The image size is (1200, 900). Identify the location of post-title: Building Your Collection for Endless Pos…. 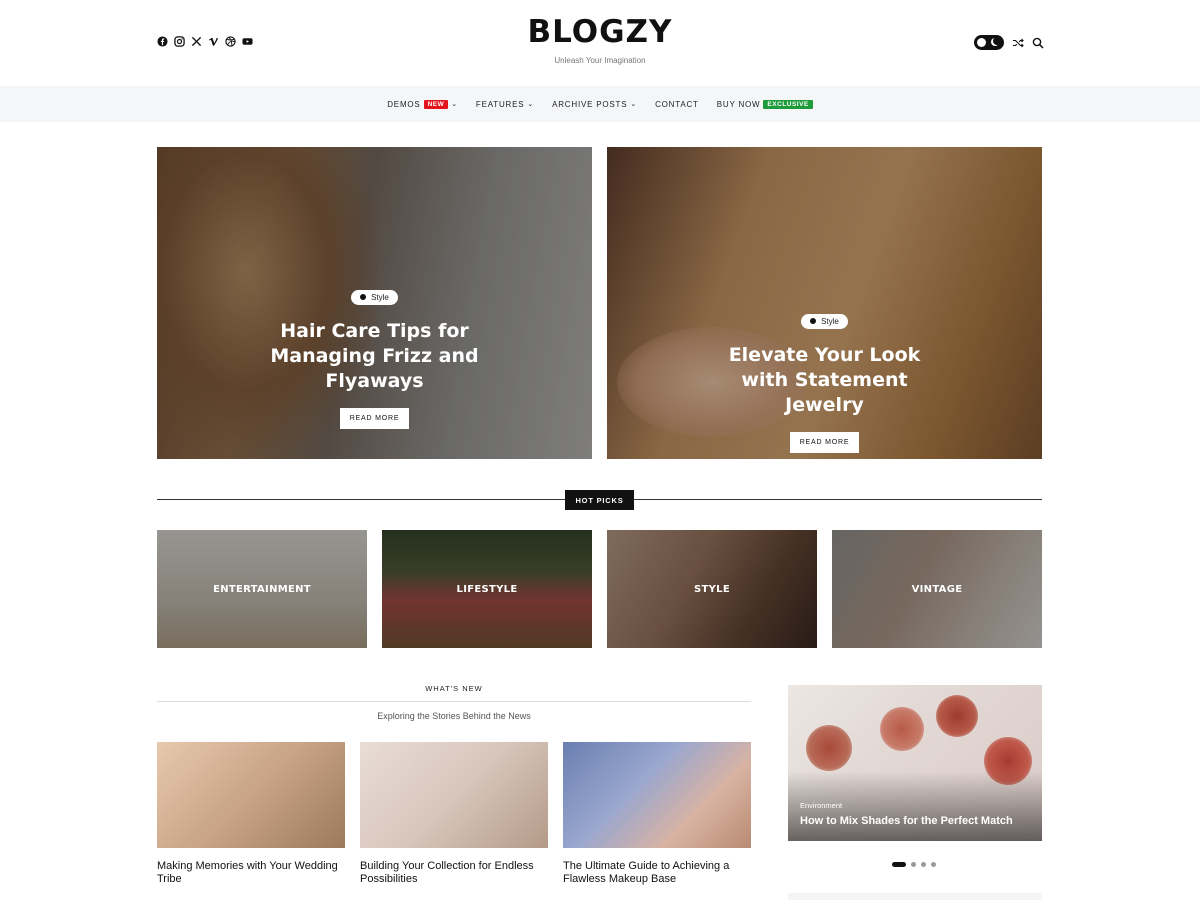
(454, 873).